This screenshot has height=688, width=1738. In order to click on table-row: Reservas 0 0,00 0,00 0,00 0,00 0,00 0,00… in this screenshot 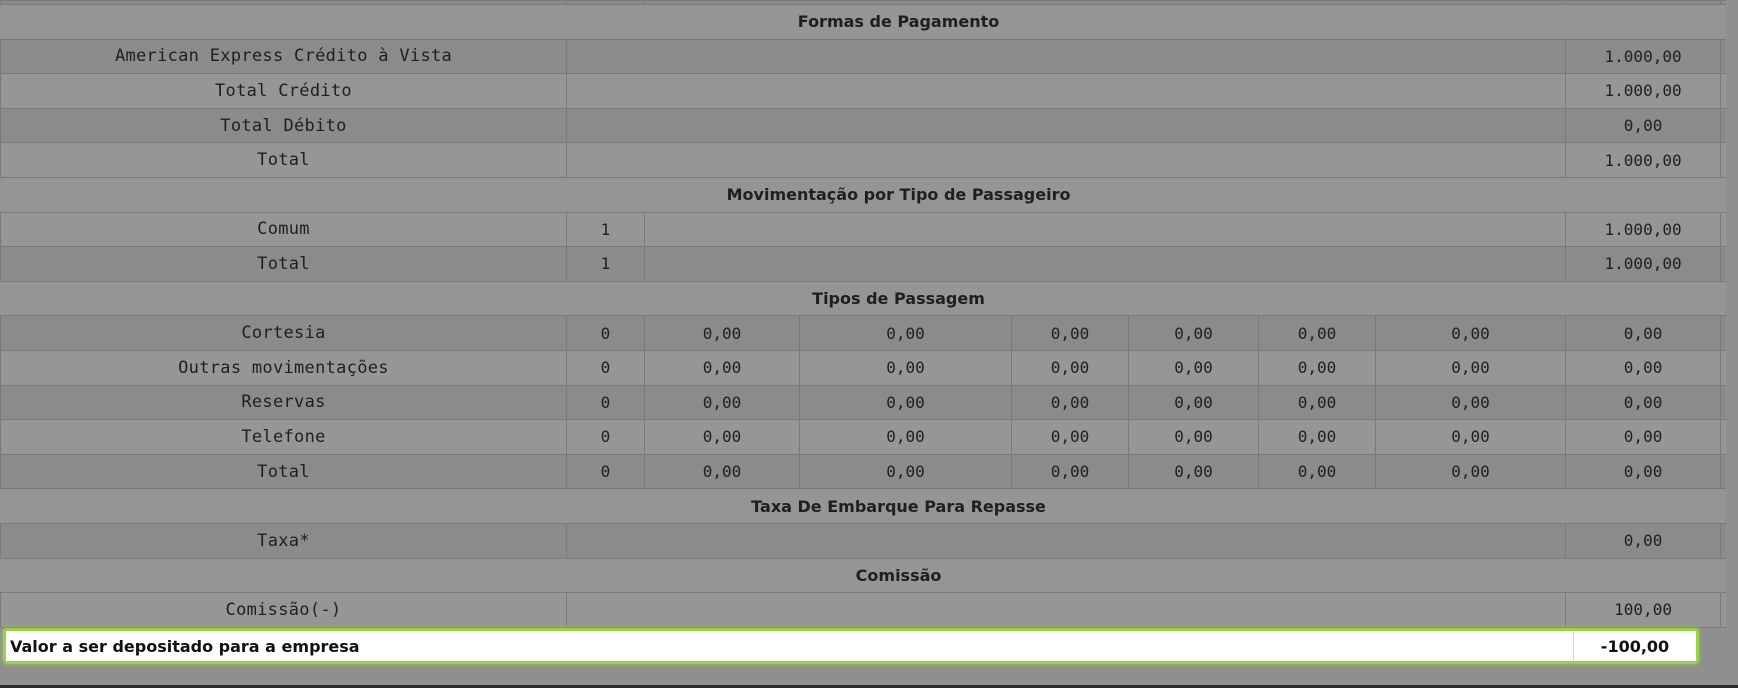, I will do `click(869, 402)`.